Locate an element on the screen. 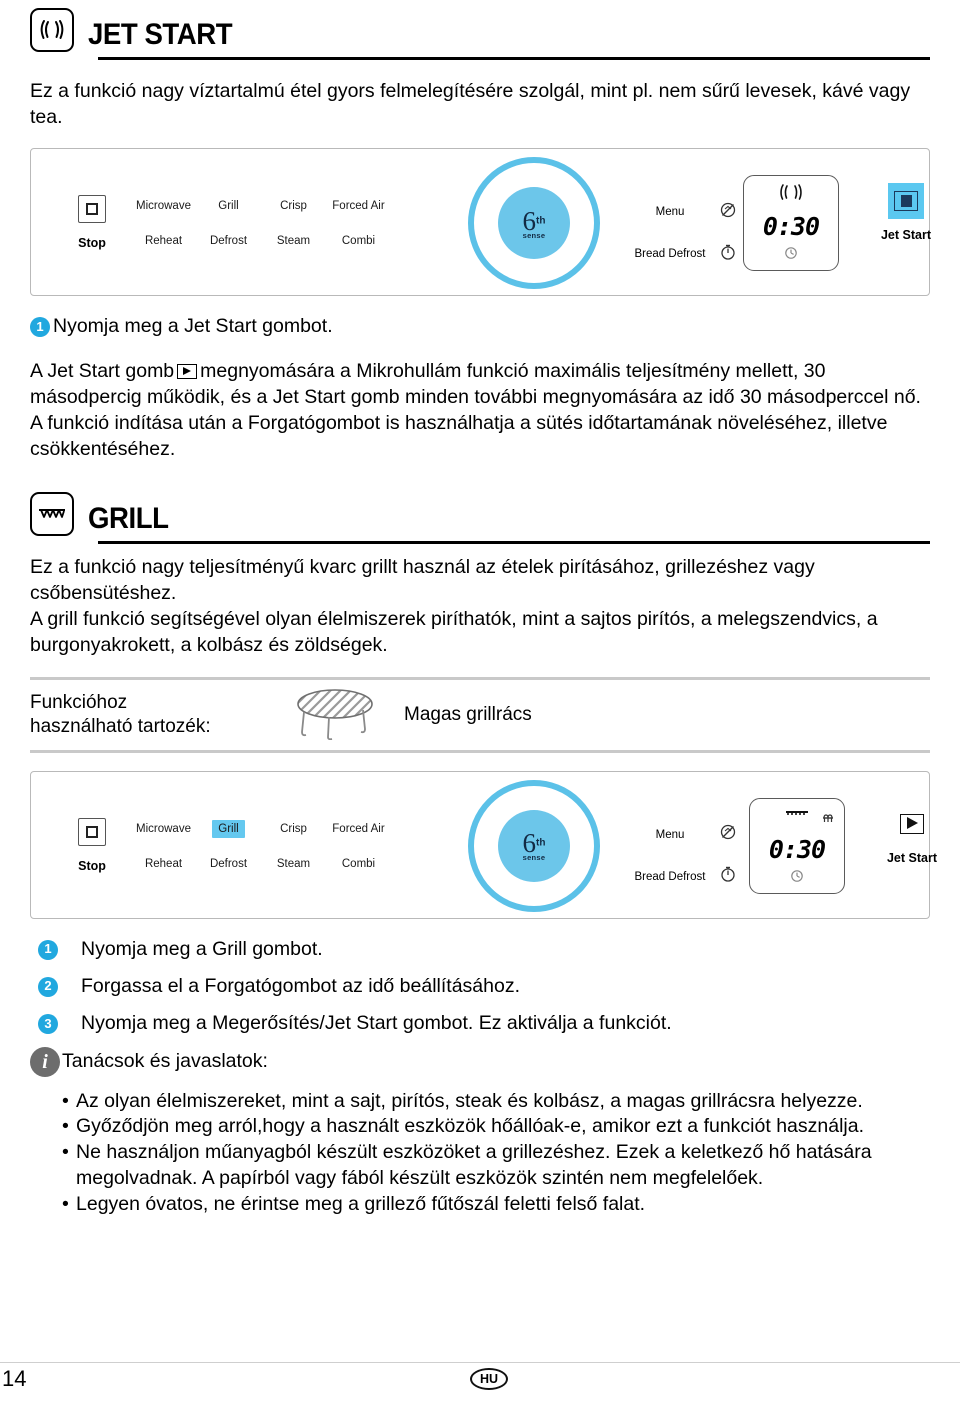 The height and width of the screenshot is (1404, 960). jet-start-button-group-grill: Jet Start is located at coordinates (912, 835).